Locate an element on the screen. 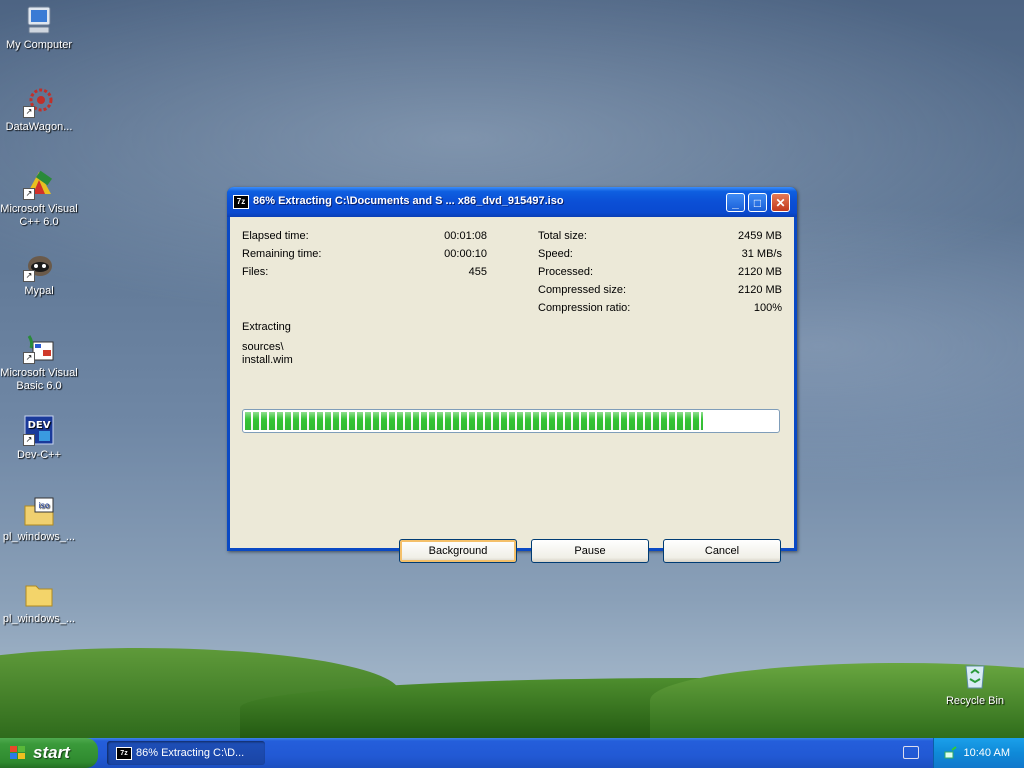  desktop-icon-visual-basic: ↗ Microsoft Visual Basic 6.0 is located at coordinates (39, 362).